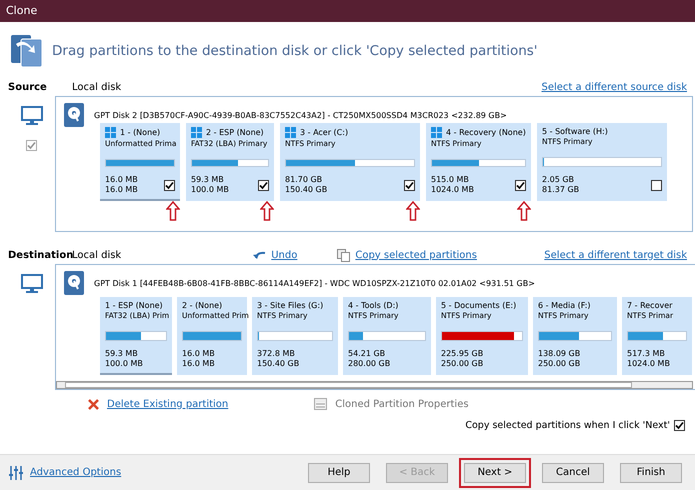 The width and height of the screenshot is (695, 490). I want to click on source-label: Source, so click(28, 87).